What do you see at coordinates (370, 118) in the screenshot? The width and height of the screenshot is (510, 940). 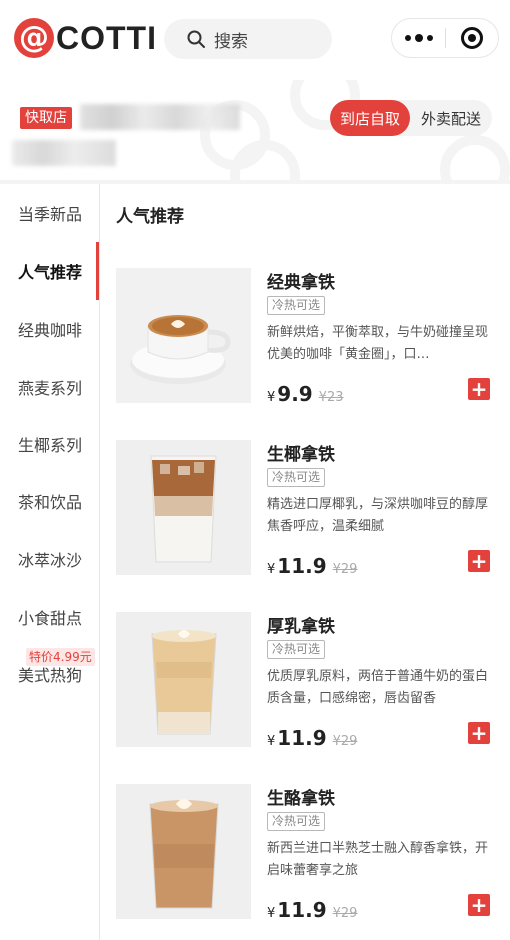 I see `pickup-mode-button: 到店自取` at bounding box center [370, 118].